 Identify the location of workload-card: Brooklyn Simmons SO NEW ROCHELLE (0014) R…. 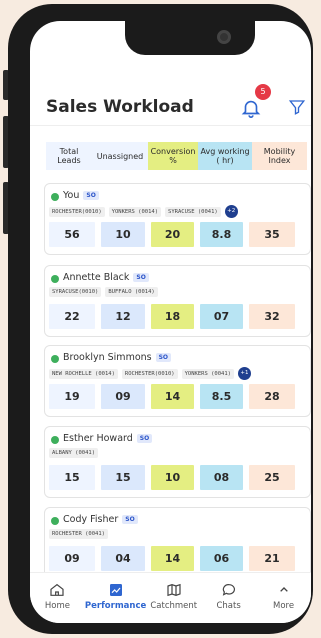
(177, 381).